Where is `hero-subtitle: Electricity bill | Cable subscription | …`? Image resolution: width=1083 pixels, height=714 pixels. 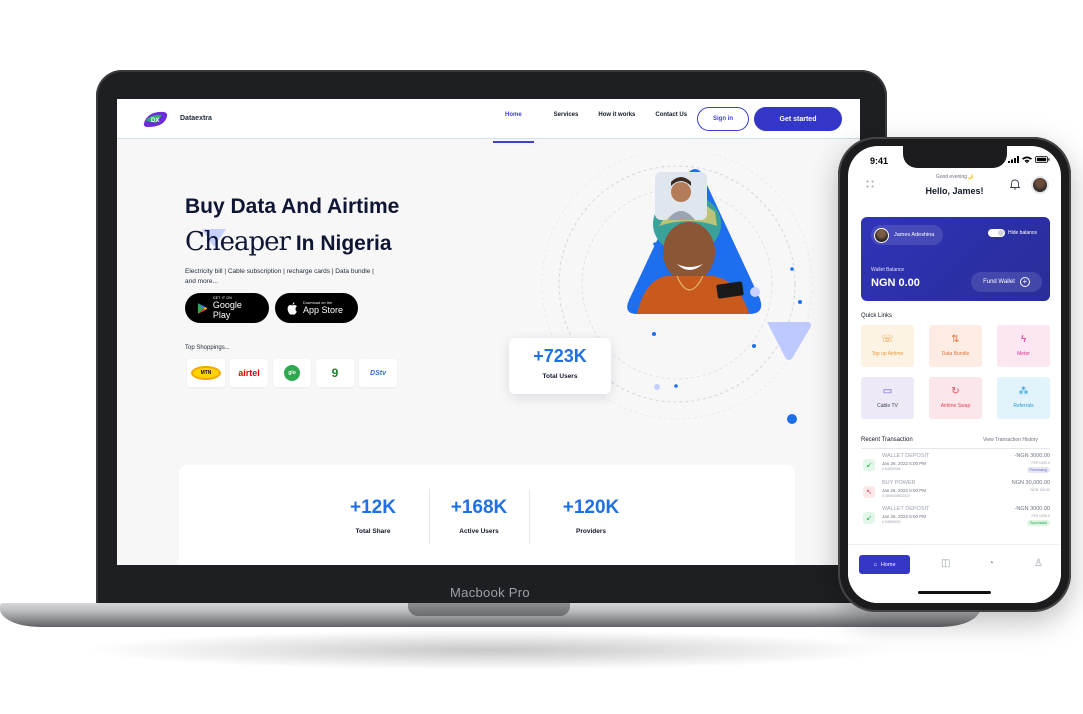
hero-subtitle: Electricity bill | Cable subscription | … is located at coordinates (279, 276).